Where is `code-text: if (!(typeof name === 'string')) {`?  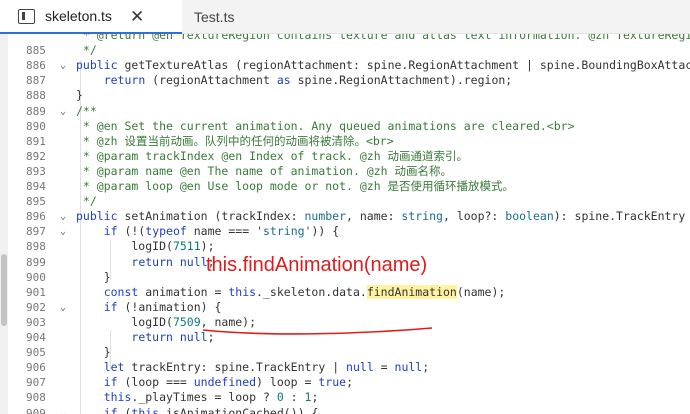 code-text: if (!(typeof name === 'string')) { is located at coordinates (221, 231).